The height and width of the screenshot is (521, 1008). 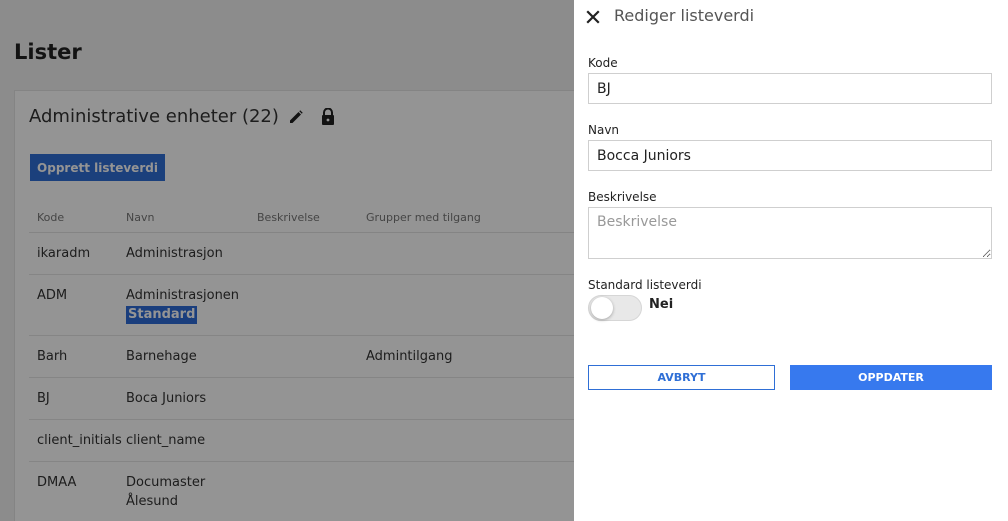 I want to click on navn-label: Navn, so click(x=604, y=130).